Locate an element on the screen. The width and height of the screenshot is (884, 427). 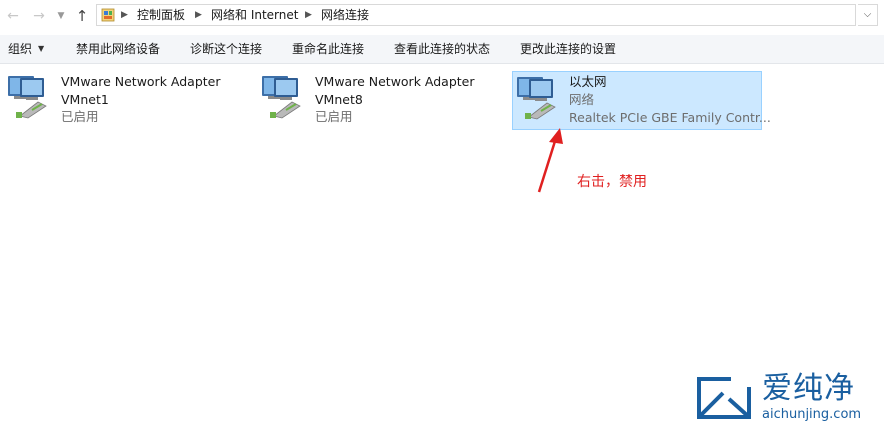
recent-locations-chevron-down-icon: ▼ is located at coordinates (61, 16).